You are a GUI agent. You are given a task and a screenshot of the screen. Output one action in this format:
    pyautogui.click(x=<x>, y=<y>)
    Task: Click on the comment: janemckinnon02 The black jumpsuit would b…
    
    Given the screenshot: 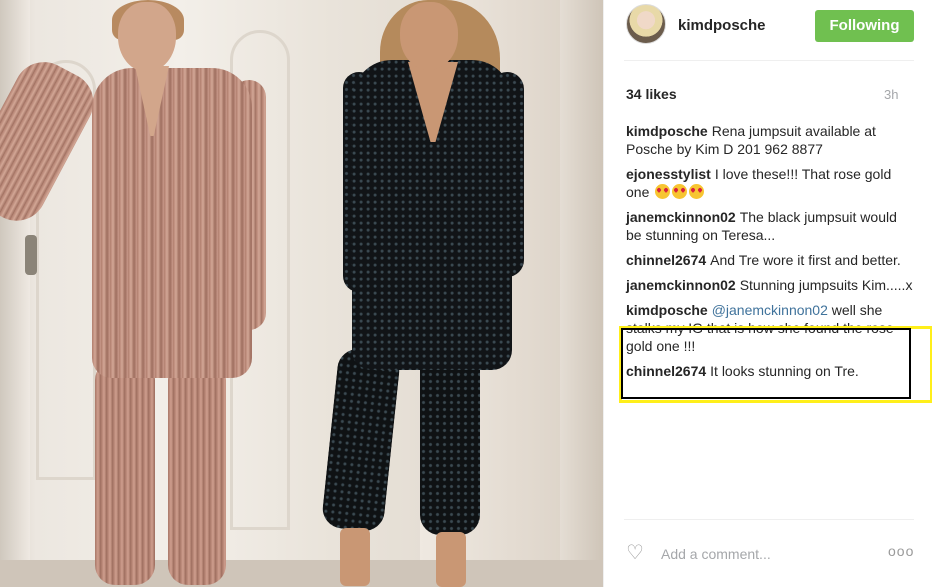 What is the action you would take?
    pyautogui.click(x=771, y=226)
    